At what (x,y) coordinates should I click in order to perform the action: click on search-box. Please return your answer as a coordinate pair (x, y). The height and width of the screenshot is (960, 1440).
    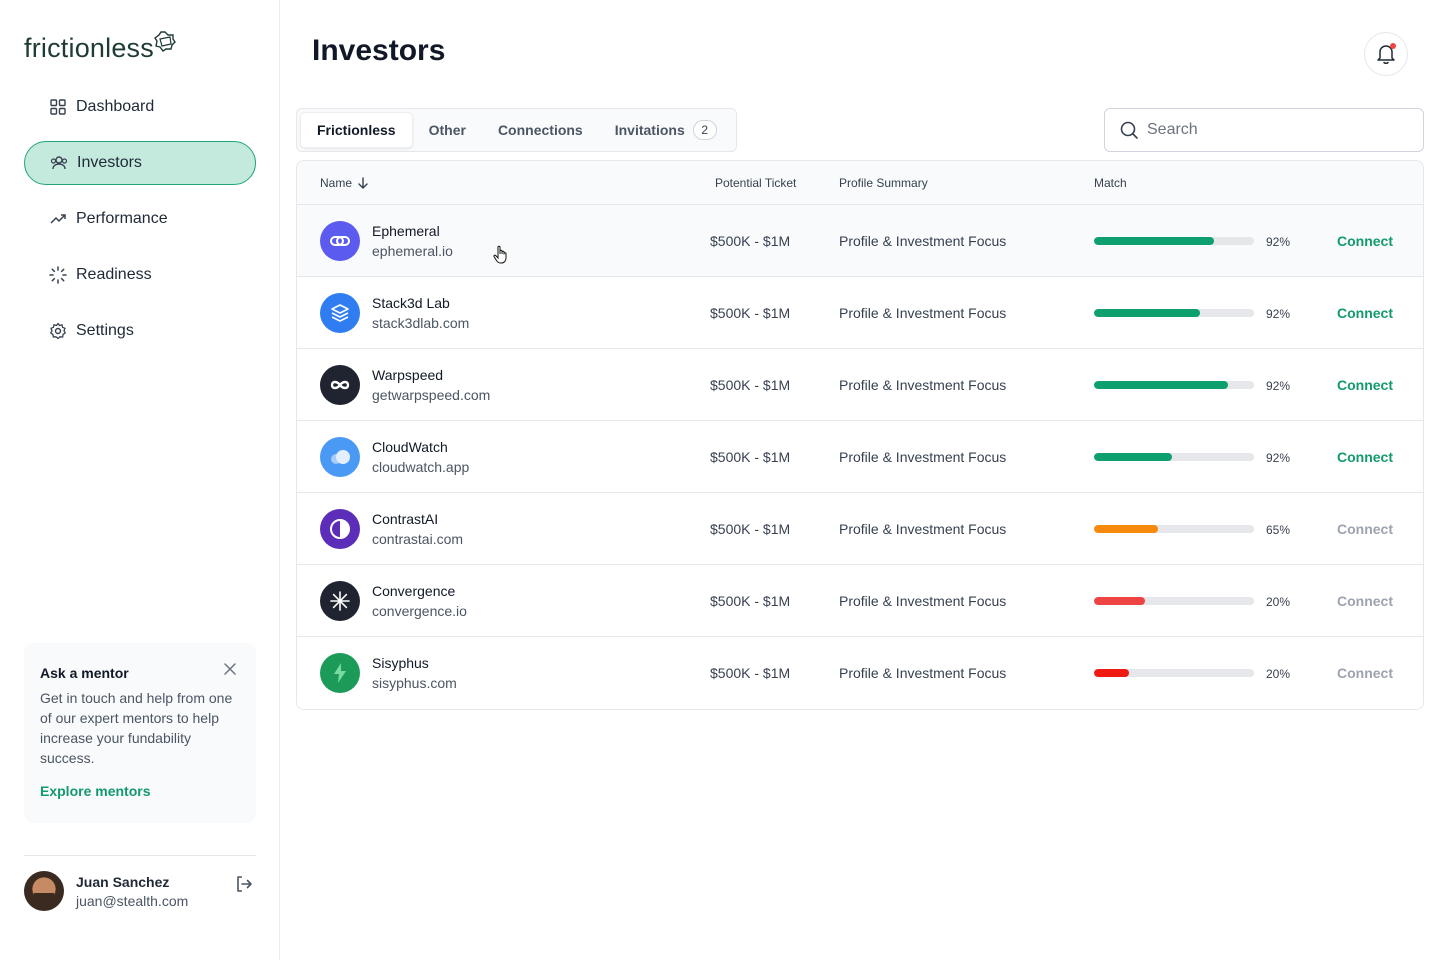
    Looking at the image, I should click on (1264, 130).